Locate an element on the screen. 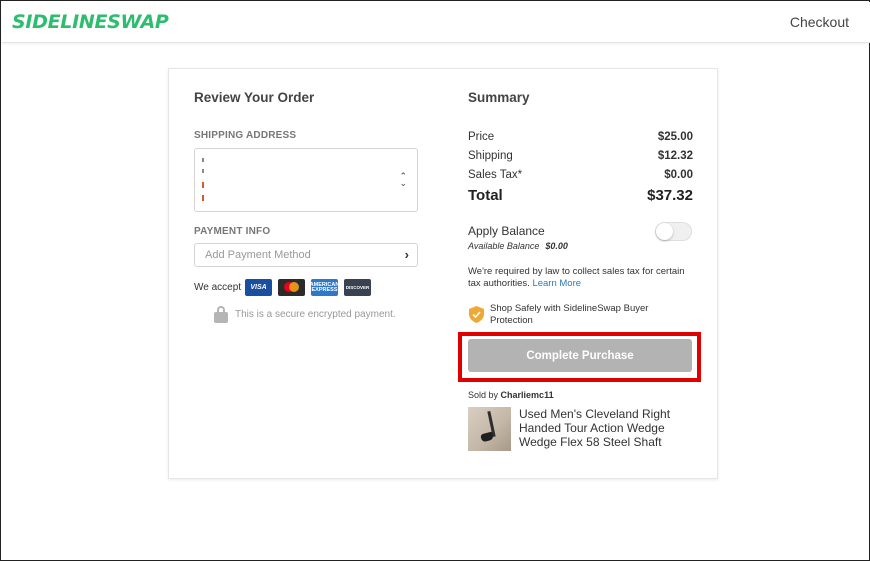  available-balance-value: $0.00 is located at coordinates (556, 246).